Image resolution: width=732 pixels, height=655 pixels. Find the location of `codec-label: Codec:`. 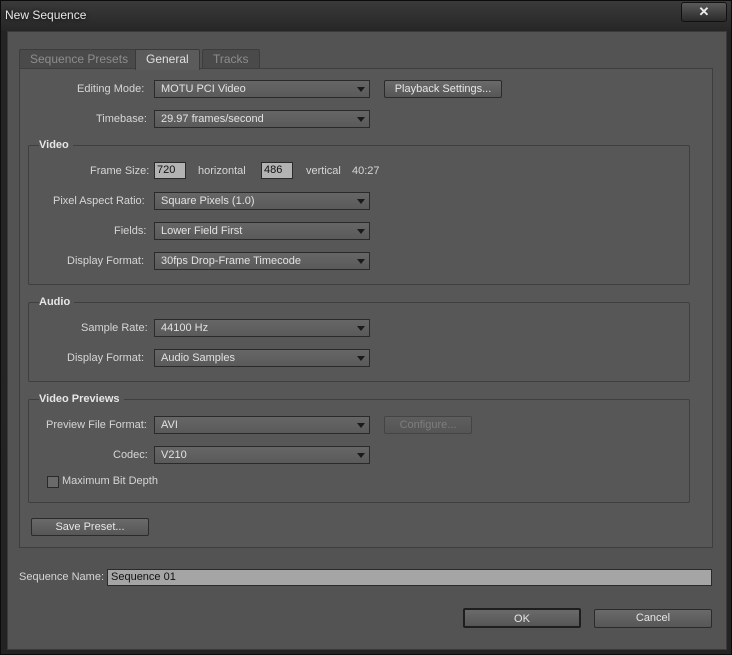

codec-label: Codec: is located at coordinates (130, 455).